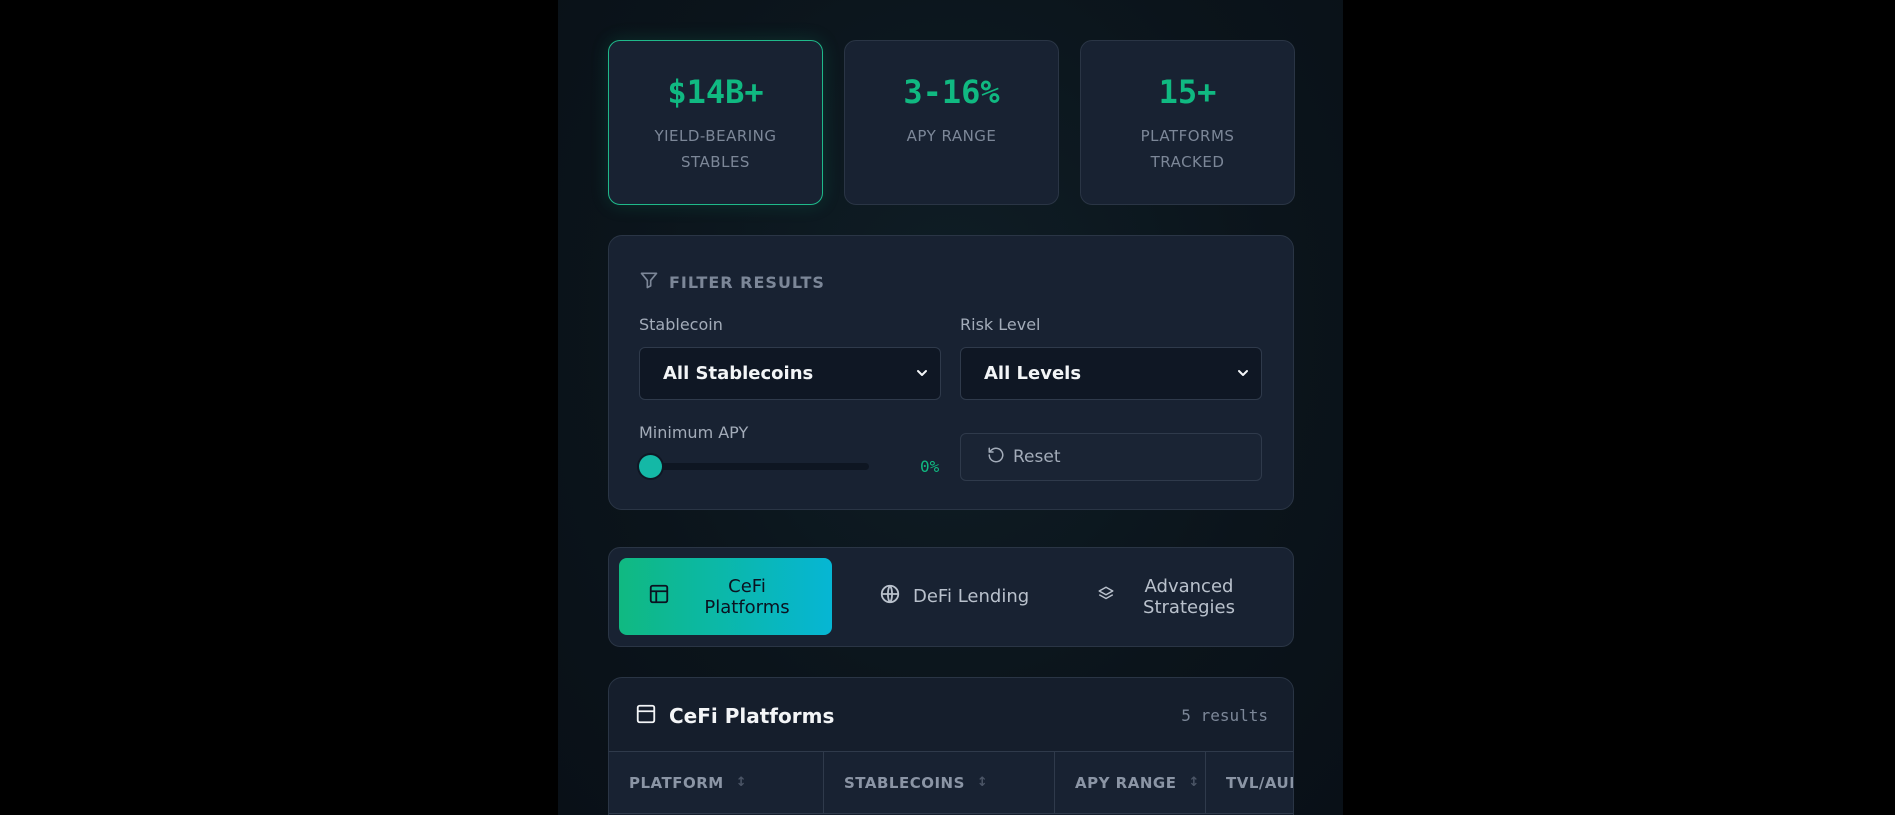 This screenshot has height=815, width=1895. I want to click on column-label: STABLECOINS, so click(904, 782).